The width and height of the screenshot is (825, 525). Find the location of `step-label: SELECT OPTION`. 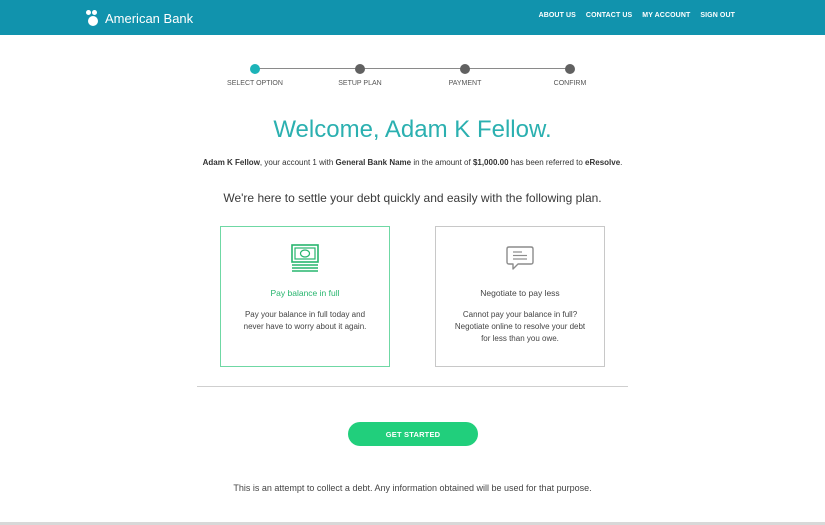

step-label: SELECT OPTION is located at coordinates (255, 83).